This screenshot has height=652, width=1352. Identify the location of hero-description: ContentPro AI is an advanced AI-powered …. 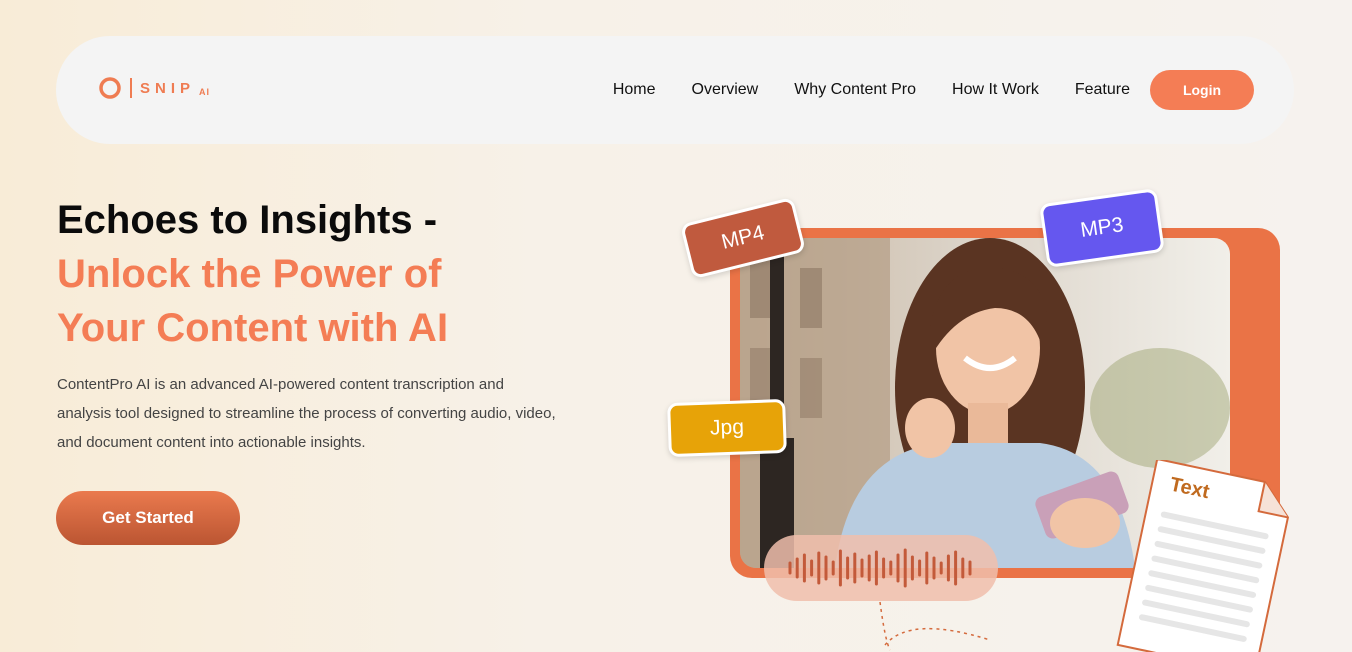
(306, 413).